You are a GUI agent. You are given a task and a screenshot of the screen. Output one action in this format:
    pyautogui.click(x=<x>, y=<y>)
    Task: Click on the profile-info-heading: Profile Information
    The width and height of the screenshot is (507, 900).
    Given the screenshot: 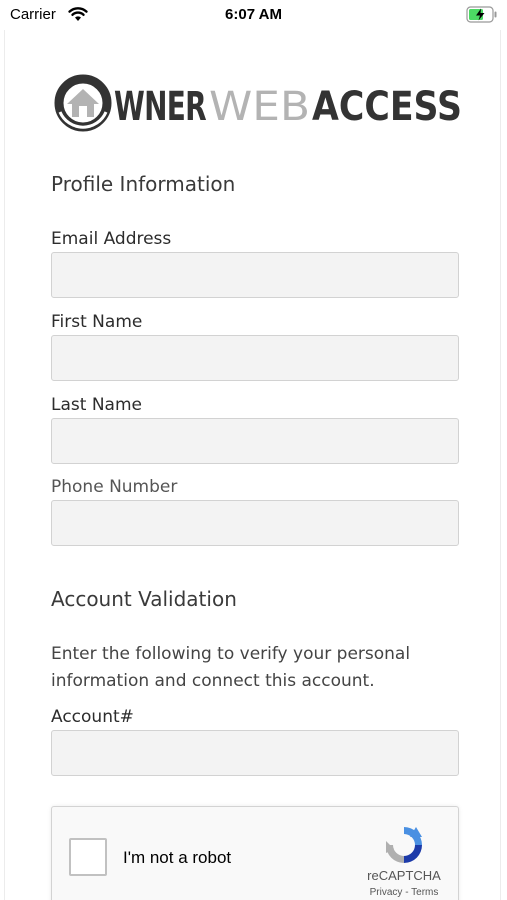 What is the action you would take?
    pyautogui.click(x=143, y=184)
    